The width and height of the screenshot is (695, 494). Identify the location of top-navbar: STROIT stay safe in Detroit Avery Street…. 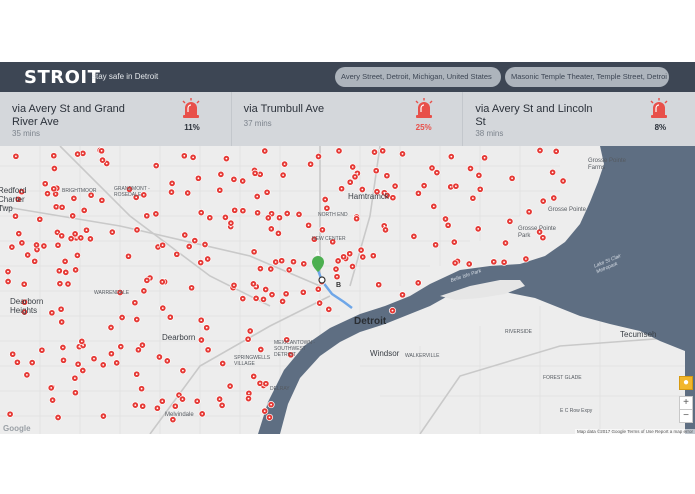
(347, 77).